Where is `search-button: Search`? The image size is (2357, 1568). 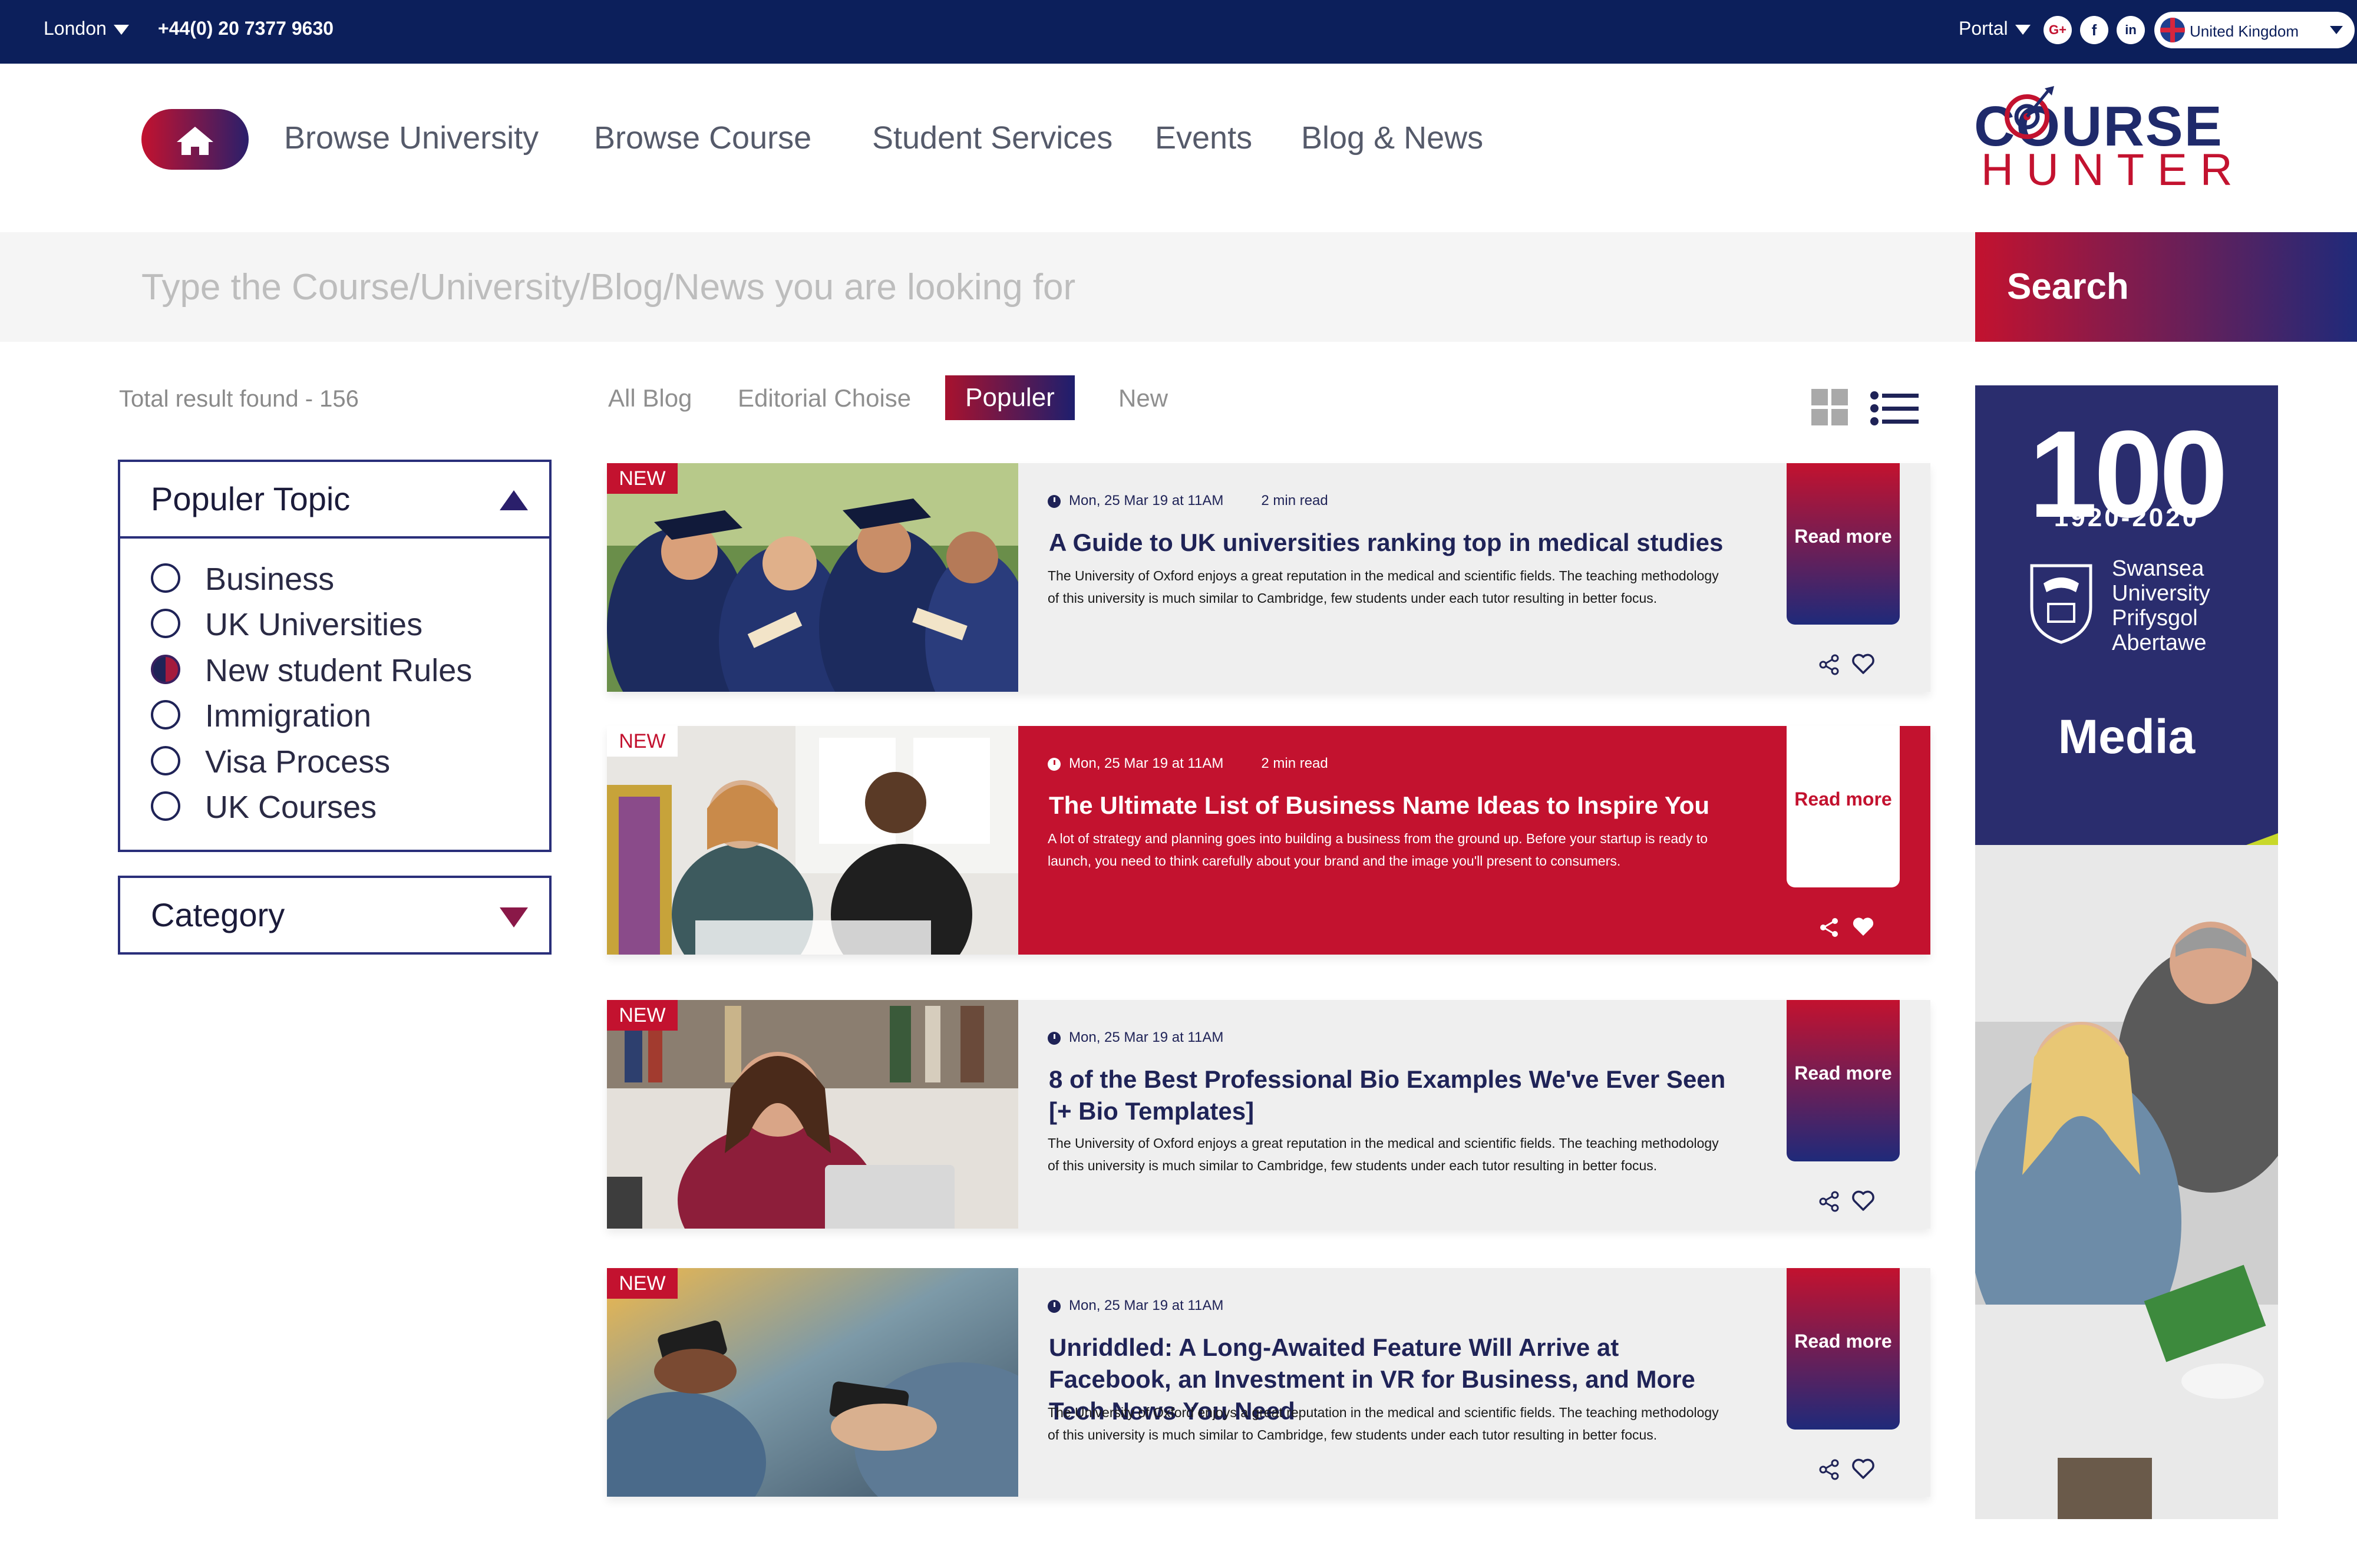
search-button: Search is located at coordinates (2166, 287).